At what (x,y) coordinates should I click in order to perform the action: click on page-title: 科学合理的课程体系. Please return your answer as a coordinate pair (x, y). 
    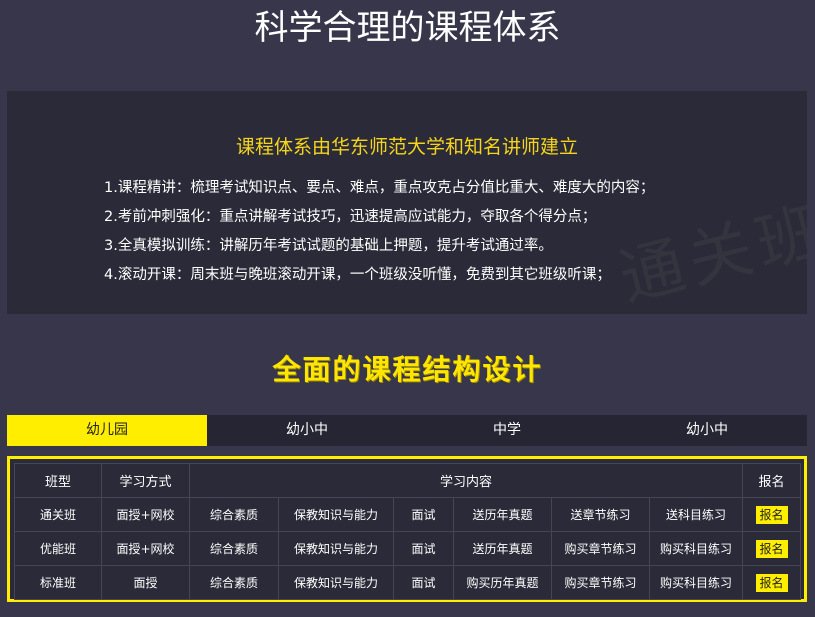
    Looking at the image, I should click on (407, 28).